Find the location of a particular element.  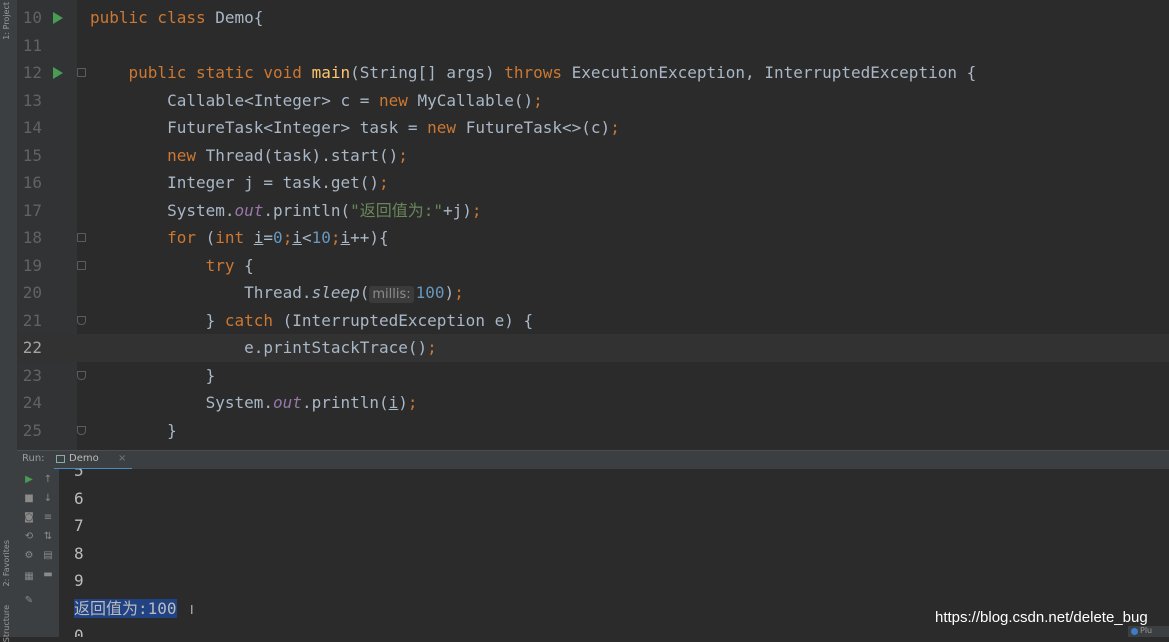

run-config-icon is located at coordinates (60, 459).